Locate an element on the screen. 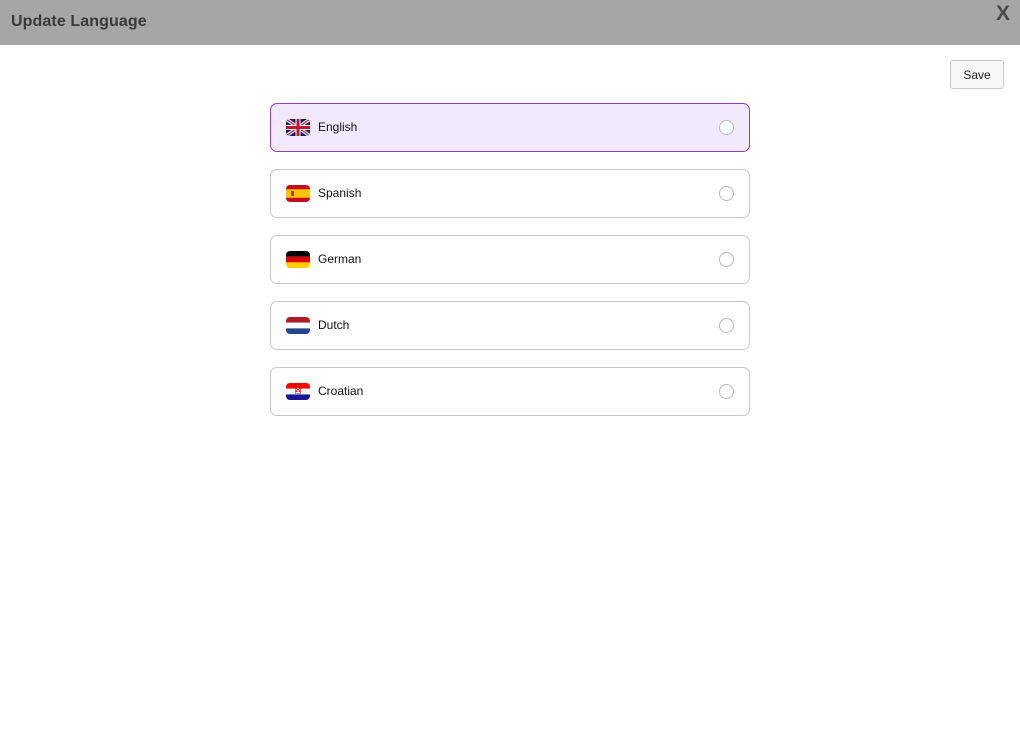 This screenshot has width=1020, height=740. language-label: English is located at coordinates (338, 127).